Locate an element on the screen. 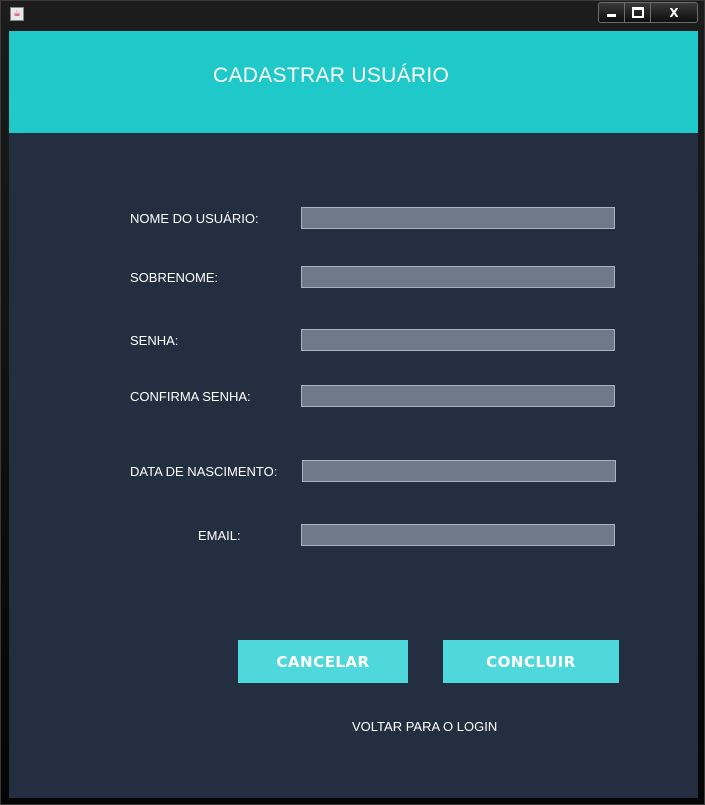  email-input is located at coordinates (458, 535).